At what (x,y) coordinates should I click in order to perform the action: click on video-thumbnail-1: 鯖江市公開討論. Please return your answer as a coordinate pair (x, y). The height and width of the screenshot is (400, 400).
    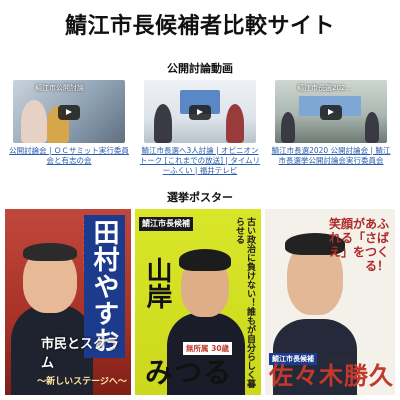
    Looking at the image, I should click on (69, 111).